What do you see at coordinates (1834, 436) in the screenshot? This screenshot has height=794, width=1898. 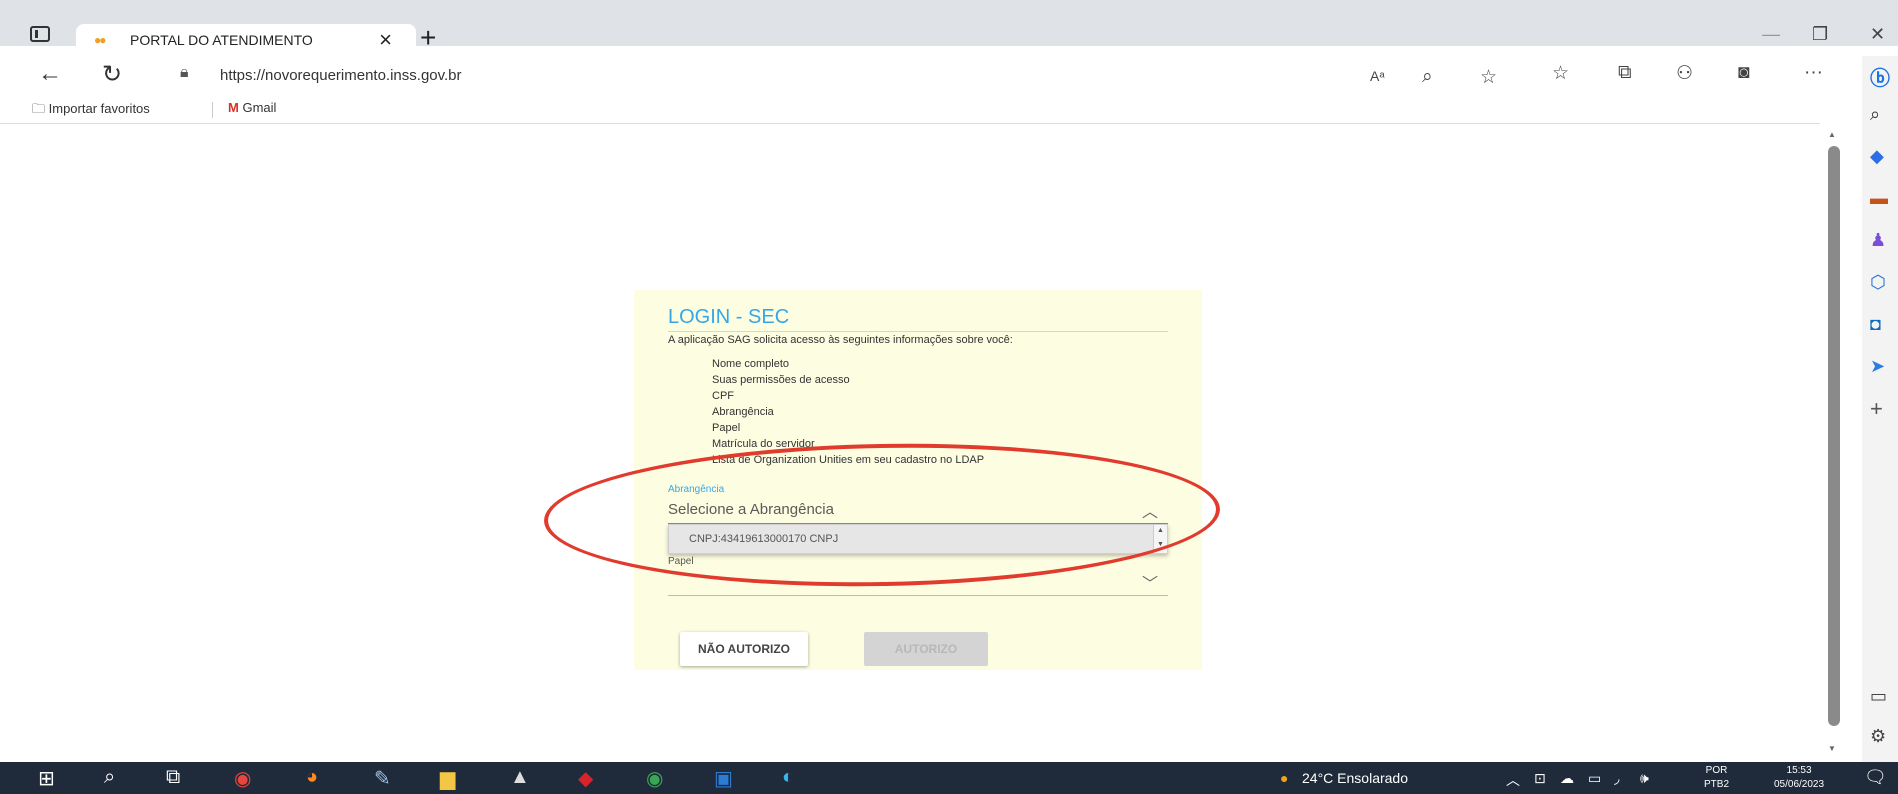 I see `scroll-thumb` at bounding box center [1834, 436].